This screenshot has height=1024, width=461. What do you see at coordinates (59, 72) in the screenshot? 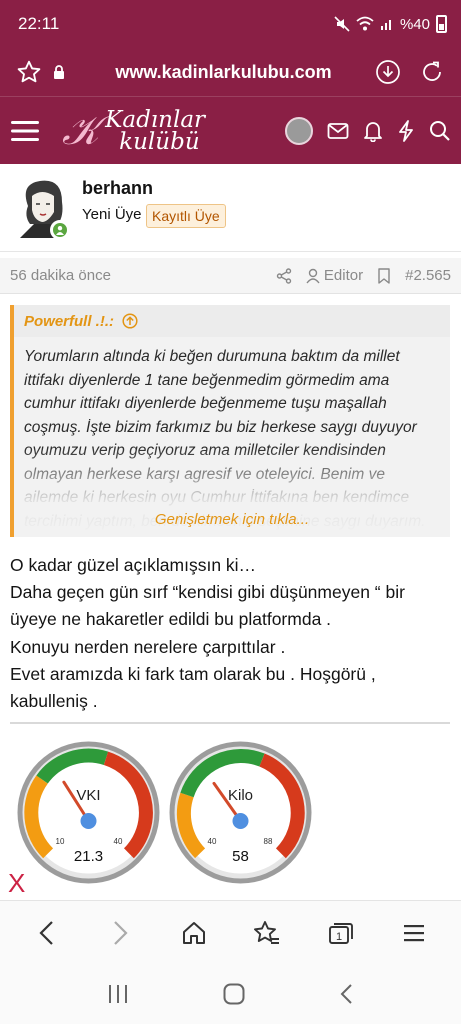
I see `lock-icon` at bounding box center [59, 72].